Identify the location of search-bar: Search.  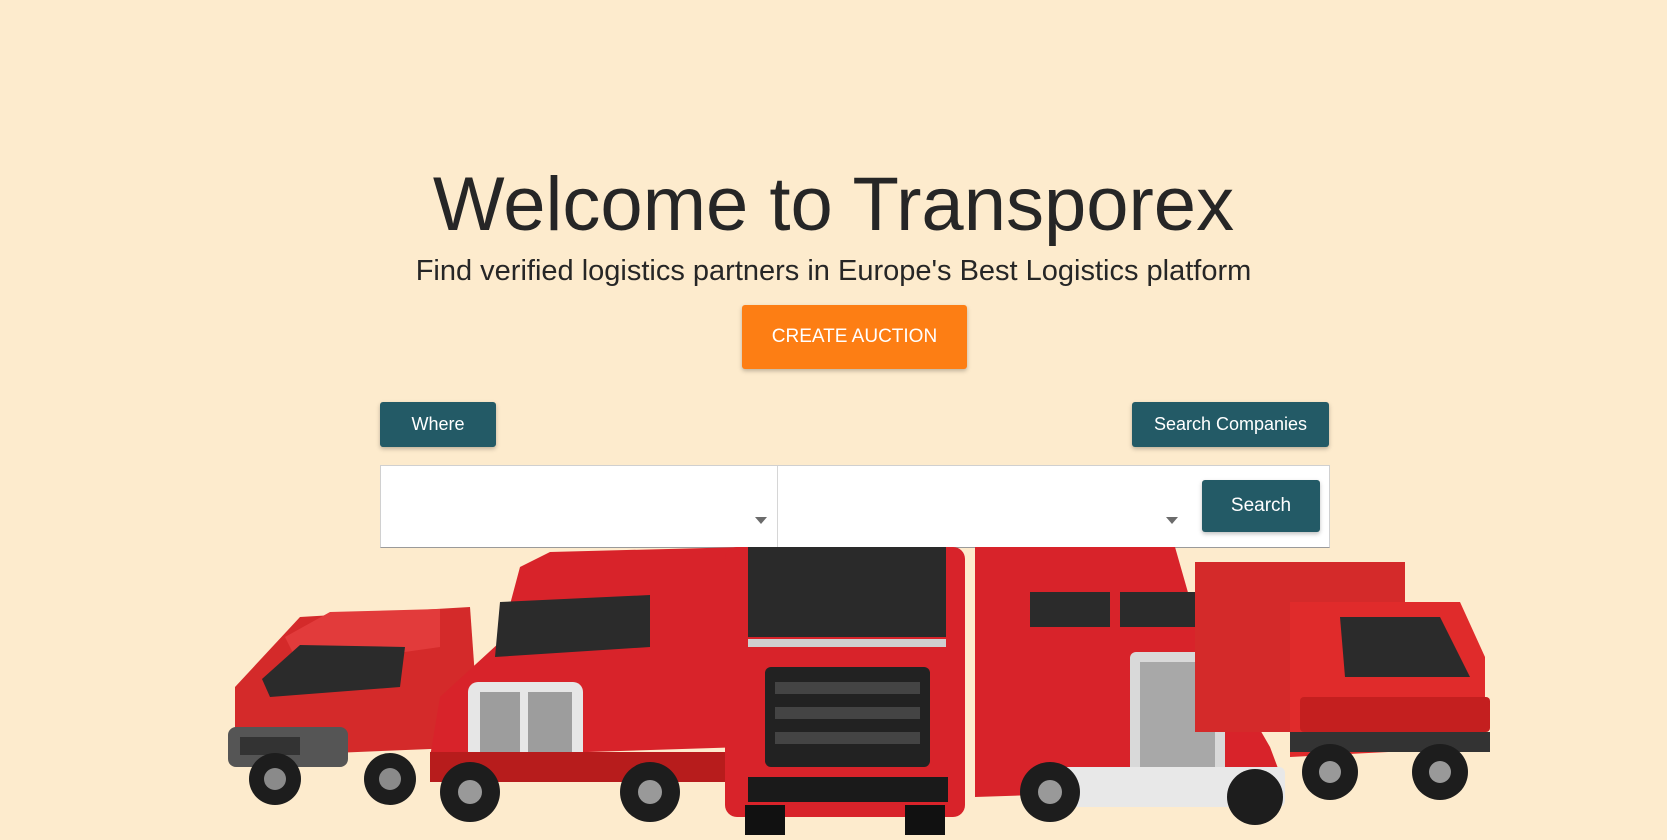
(855, 506).